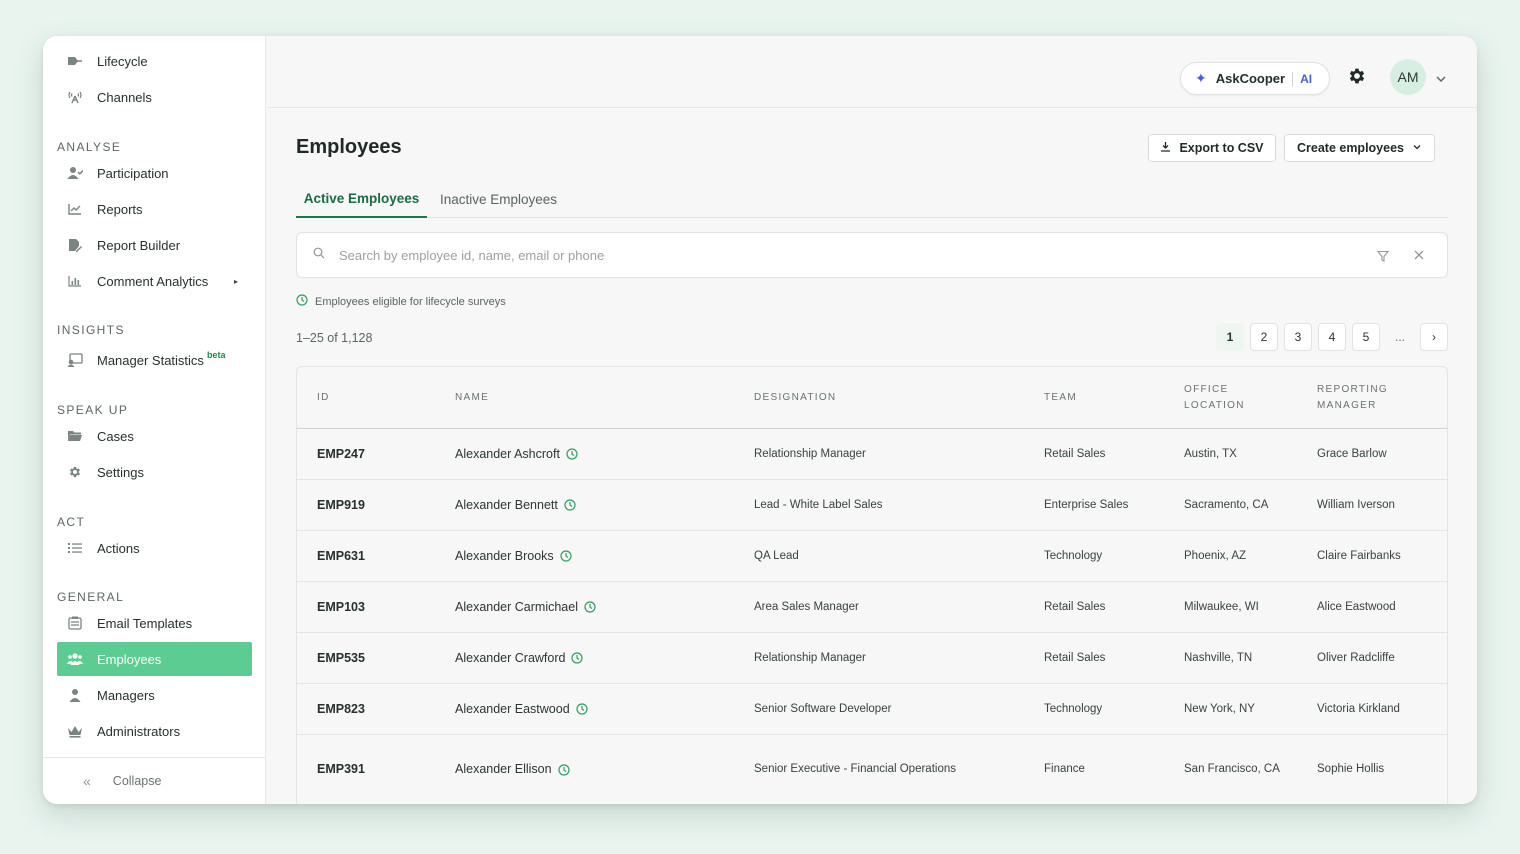  What do you see at coordinates (498, 199) in the screenshot?
I see `tab-inactive-employees: Inactive Employees` at bounding box center [498, 199].